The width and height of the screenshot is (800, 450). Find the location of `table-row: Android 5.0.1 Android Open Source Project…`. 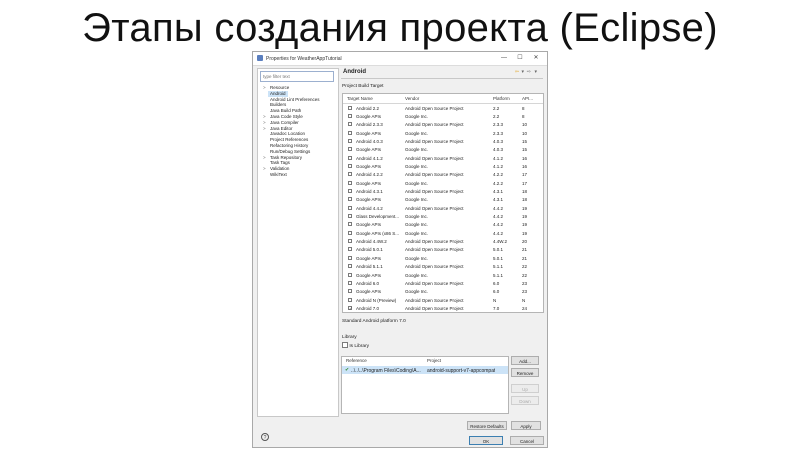

table-row: Android 5.0.1 Android Open Source Project… is located at coordinates (443, 250).